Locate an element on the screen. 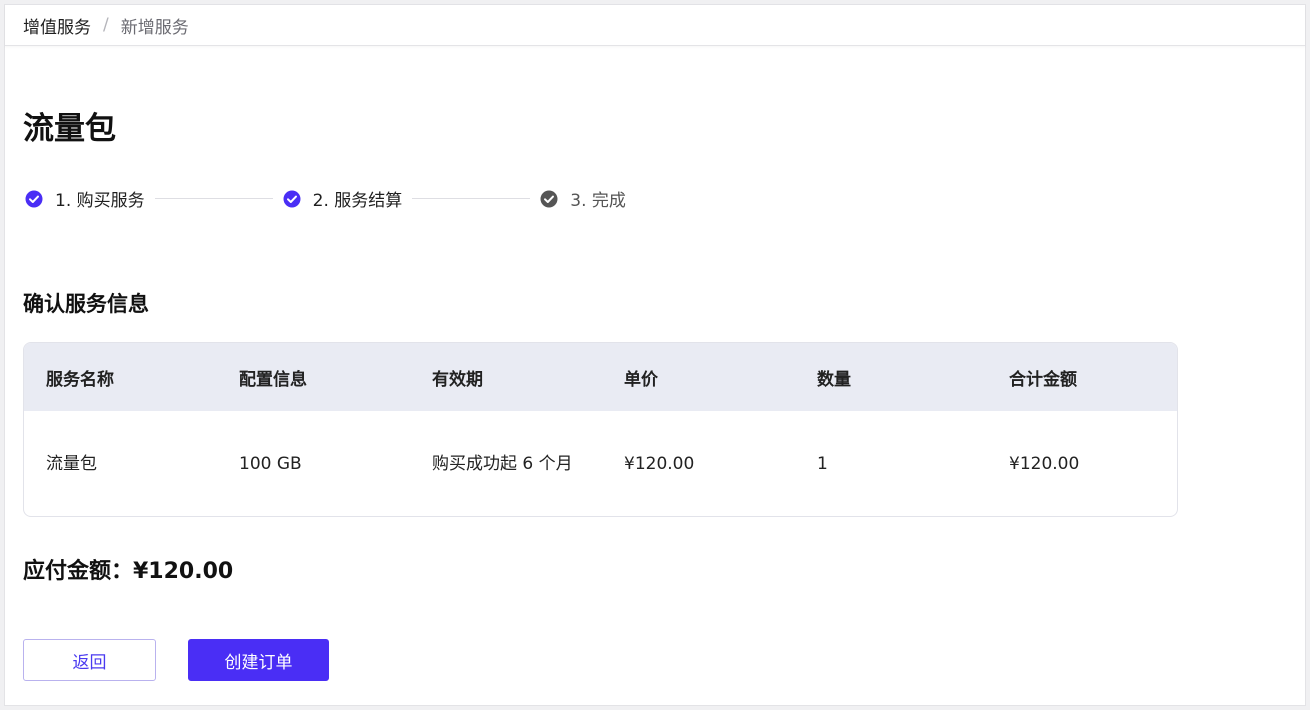 The height and width of the screenshot is (710, 1310). step-1: 1. 购买服务 is located at coordinates (85, 198).